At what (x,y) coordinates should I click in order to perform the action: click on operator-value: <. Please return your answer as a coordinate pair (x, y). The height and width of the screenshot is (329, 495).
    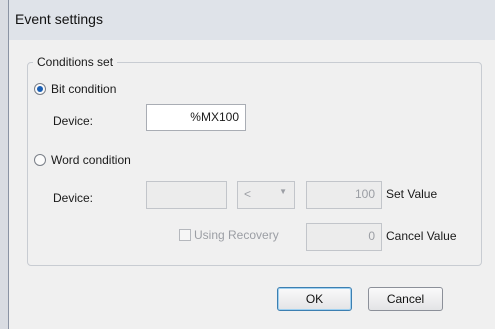
    Looking at the image, I should click on (248, 194).